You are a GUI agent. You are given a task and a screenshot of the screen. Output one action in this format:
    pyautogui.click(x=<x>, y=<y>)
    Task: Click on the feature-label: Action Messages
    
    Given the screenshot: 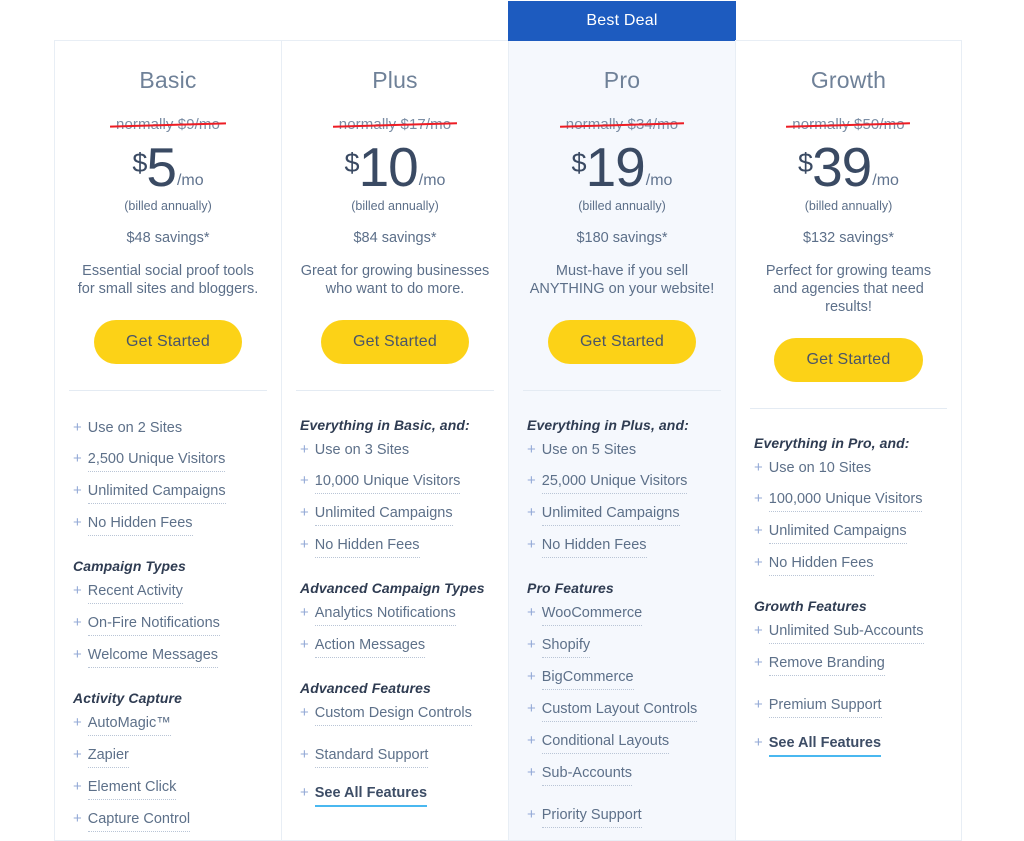 What is the action you would take?
    pyautogui.click(x=370, y=646)
    